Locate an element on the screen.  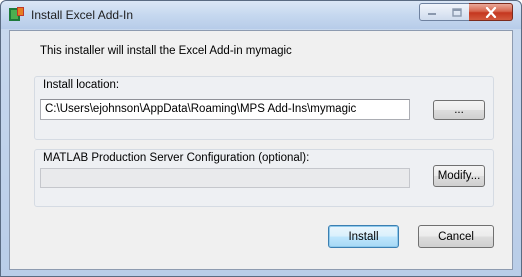
close-button is located at coordinates (491, 12).